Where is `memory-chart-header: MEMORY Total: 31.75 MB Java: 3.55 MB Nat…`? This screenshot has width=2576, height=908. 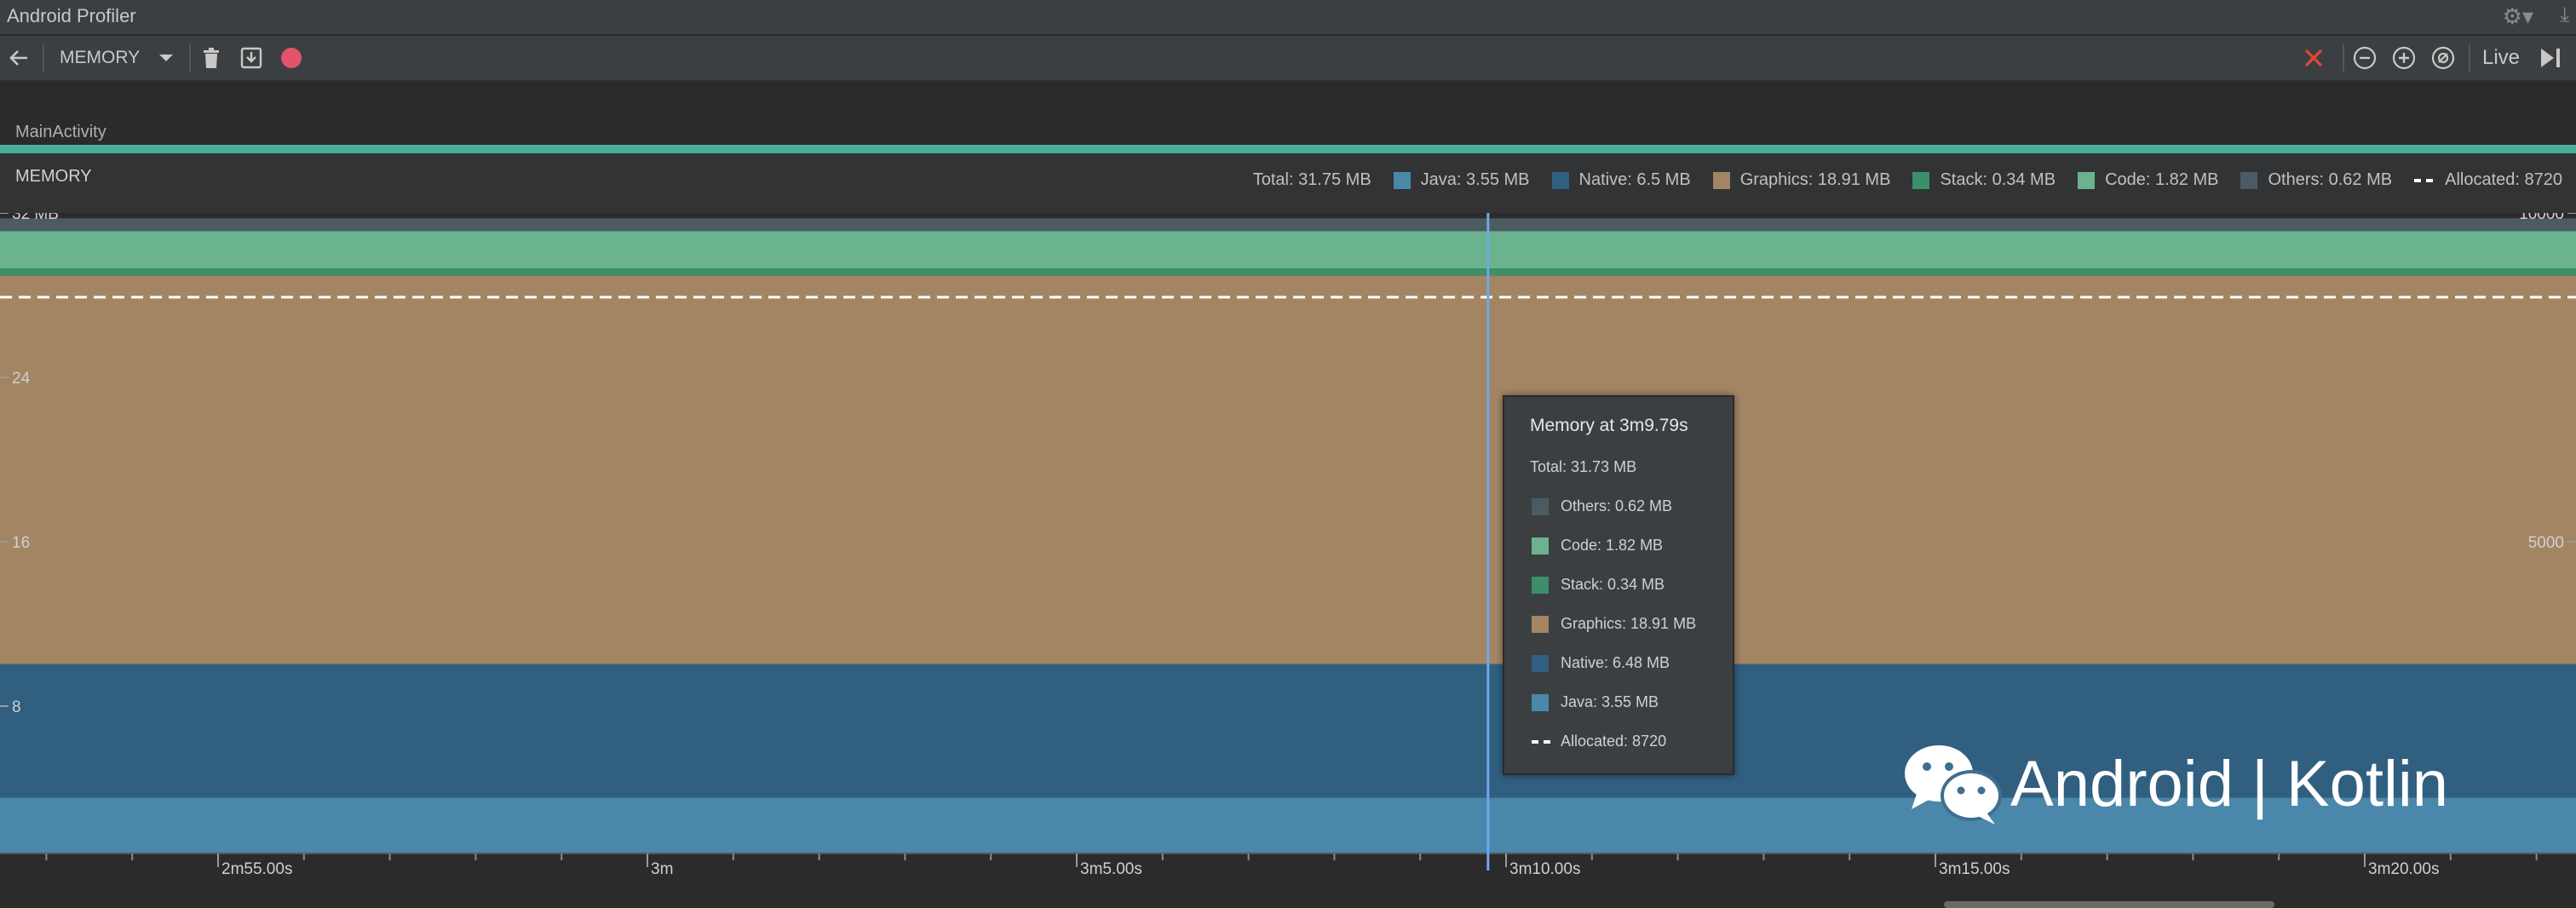
memory-chart-header: MEMORY Total: 31.75 MB Java: 3.55 MB Nat… is located at coordinates (1288, 183).